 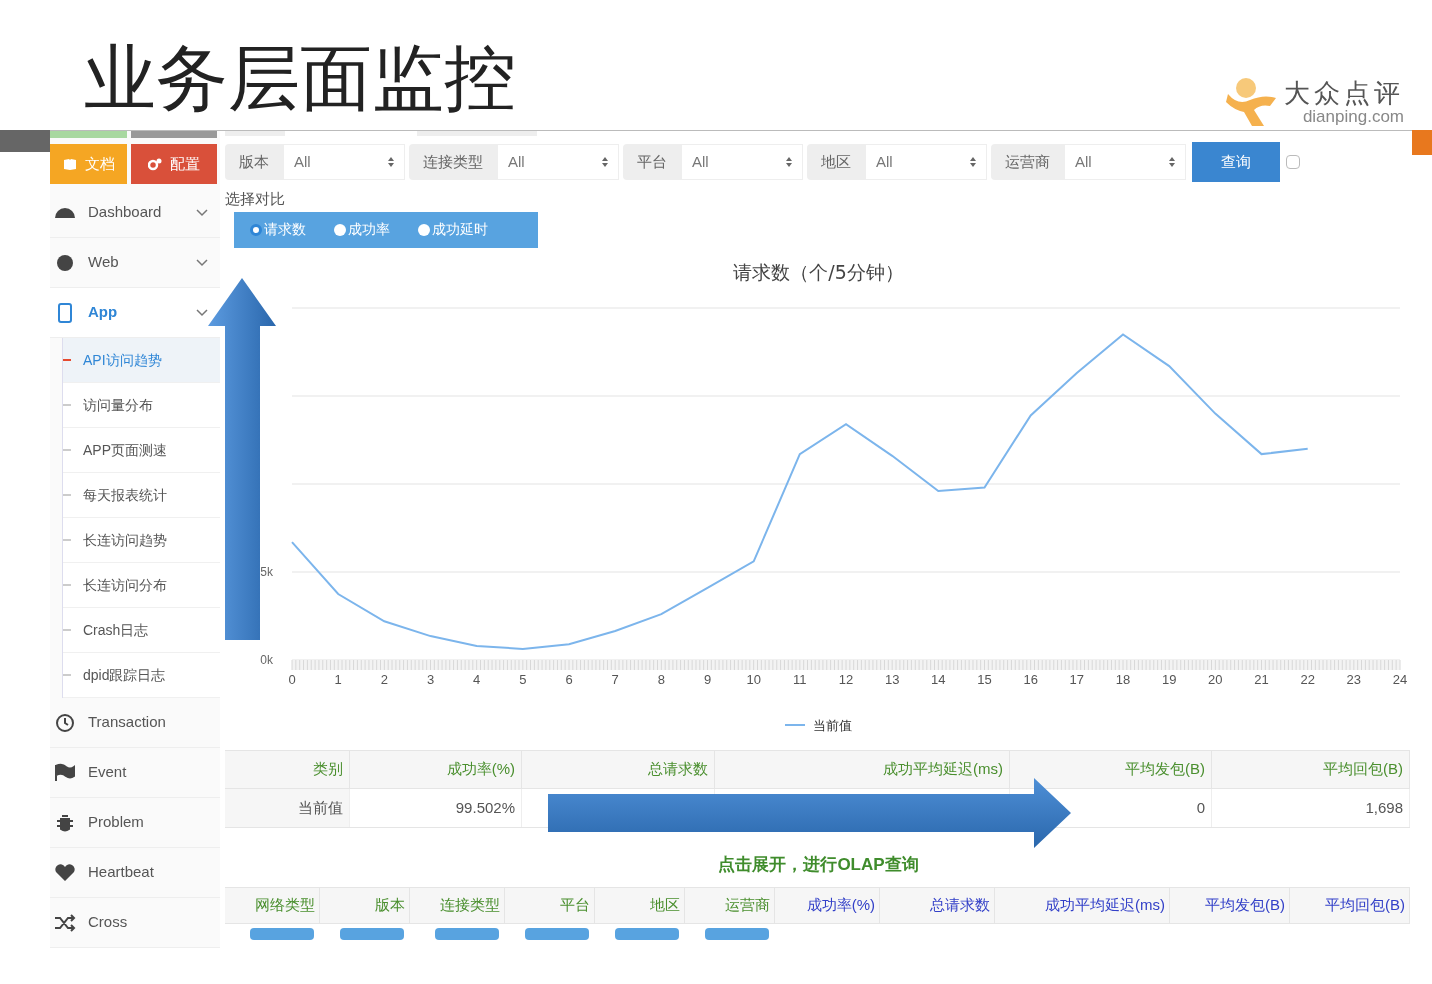 I want to click on submenu-label: 长连访问趋势, so click(x=125, y=540).